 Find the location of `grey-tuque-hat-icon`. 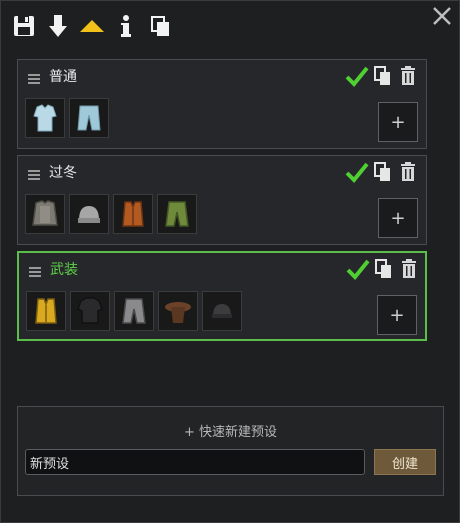

grey-tuque-hat-icon is located at coordinates (89, 214).